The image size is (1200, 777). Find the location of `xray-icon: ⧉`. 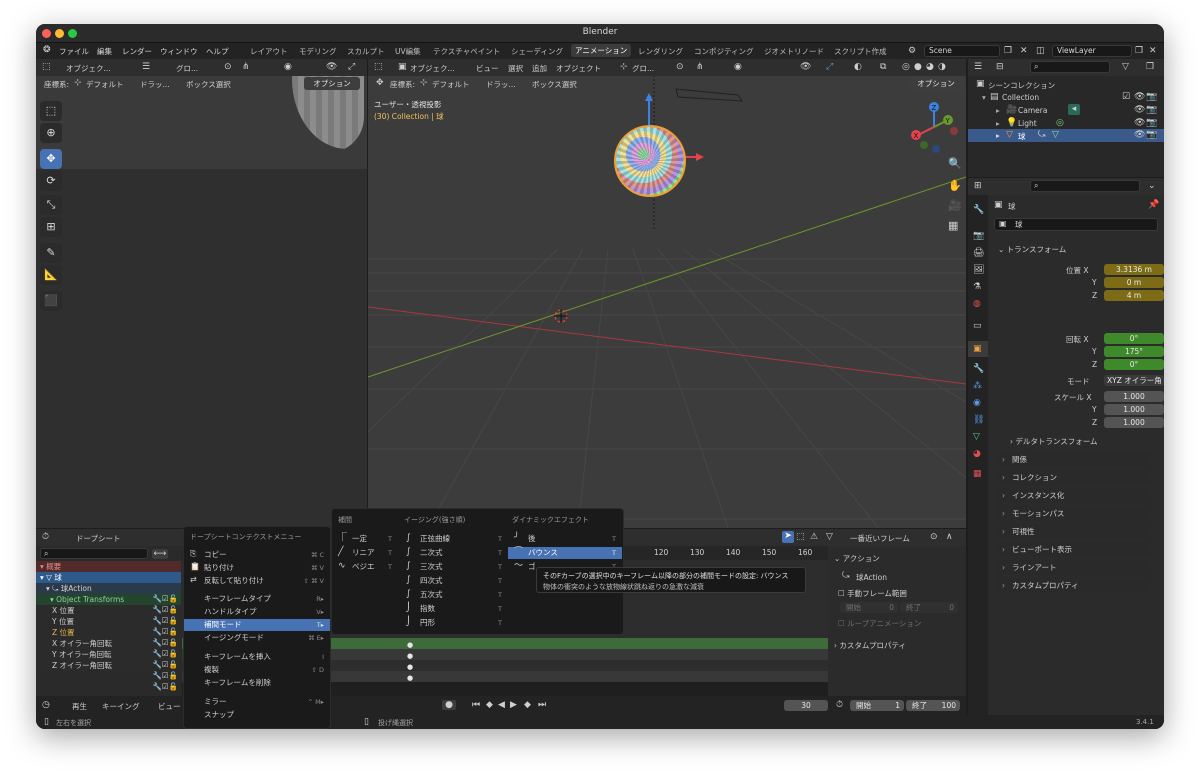

xray-icon: ⧉ is located at coordinates (883, 67).